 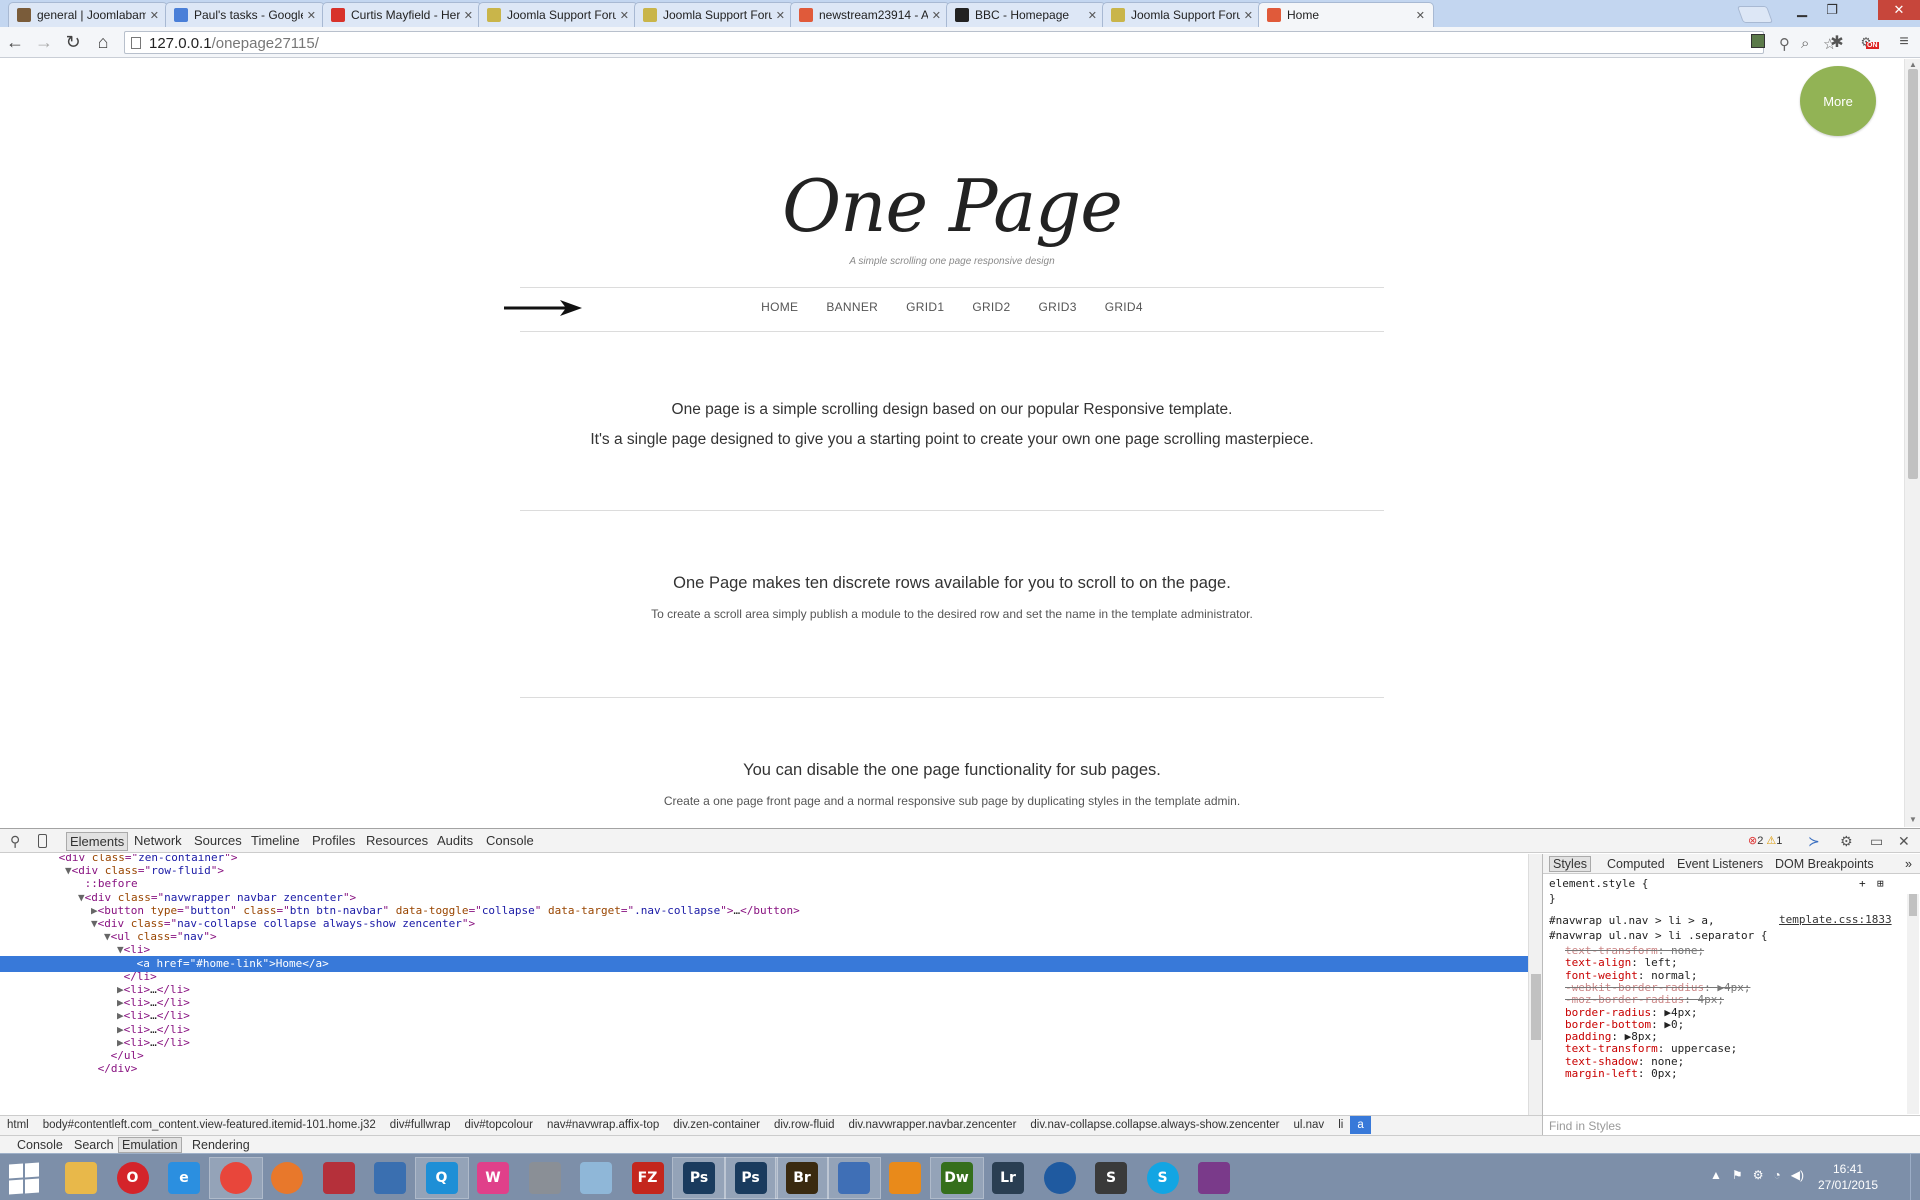 I want to click on reload-icon: ↻, so click(x=73, y=42).